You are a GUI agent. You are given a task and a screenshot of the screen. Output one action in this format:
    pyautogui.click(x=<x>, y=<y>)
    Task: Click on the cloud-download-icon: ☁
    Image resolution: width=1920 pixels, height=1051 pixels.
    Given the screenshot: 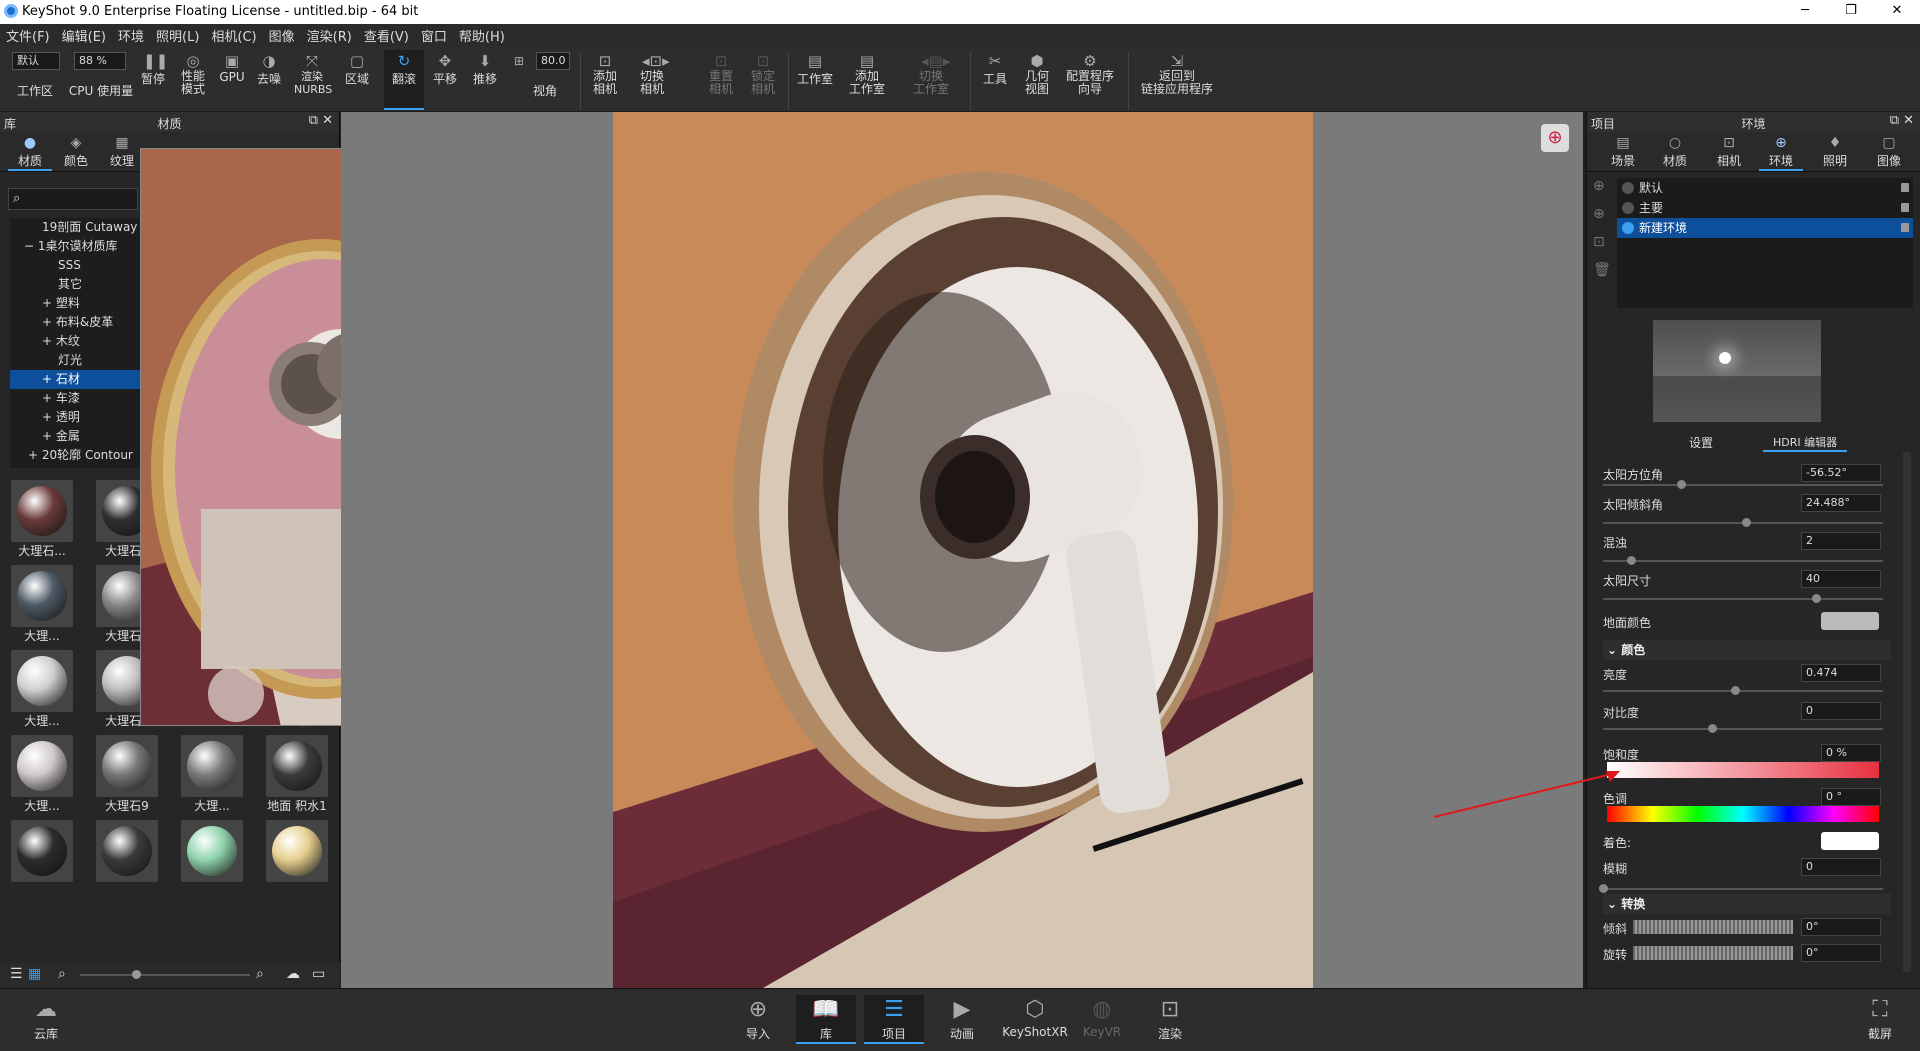 What is the action you would take?
    pyautogui.click(x=293, y=974)
    